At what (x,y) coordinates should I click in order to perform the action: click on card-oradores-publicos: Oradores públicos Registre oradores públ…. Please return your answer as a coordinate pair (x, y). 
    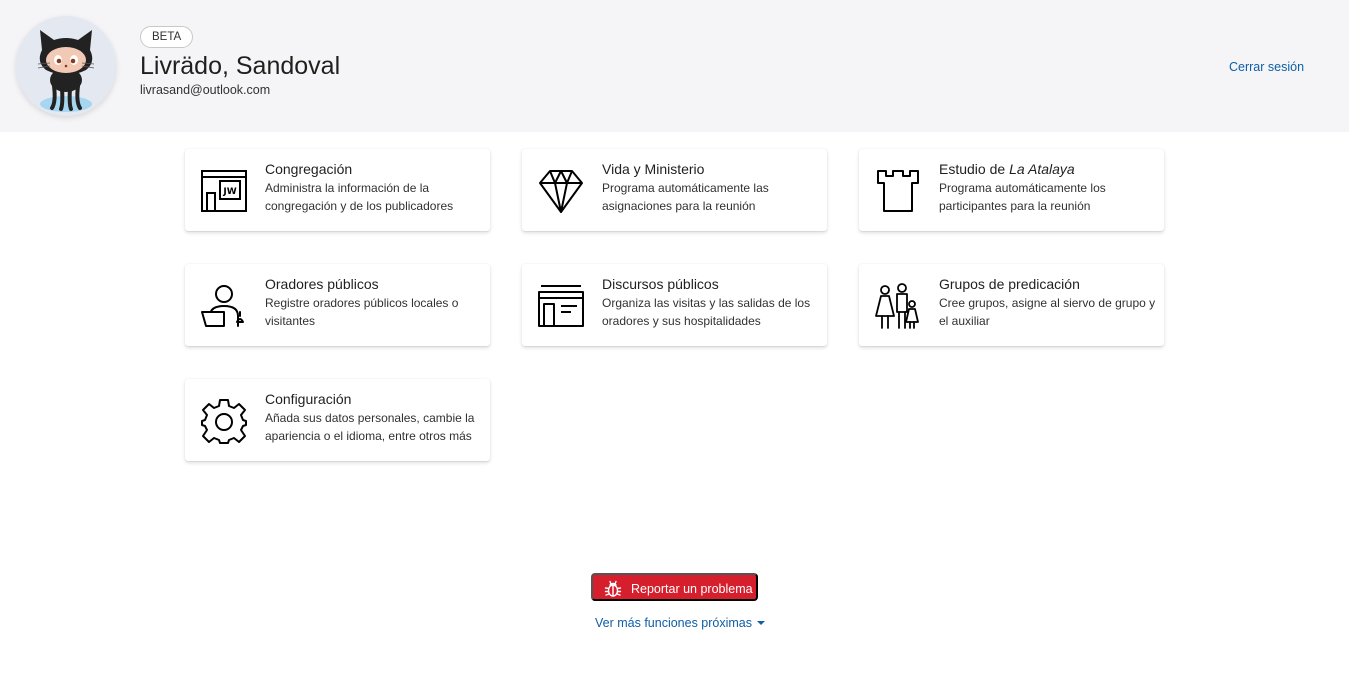
    Looking at the image, I should click on (337, 305).